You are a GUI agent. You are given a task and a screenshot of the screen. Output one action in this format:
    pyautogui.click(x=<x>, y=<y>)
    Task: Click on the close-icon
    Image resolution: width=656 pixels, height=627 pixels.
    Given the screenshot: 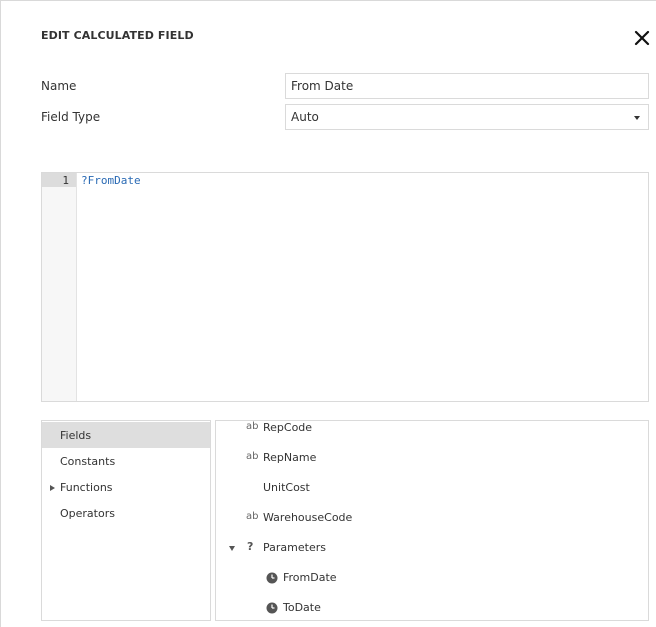 What is the action you would take?
    pyautogui.click(x=642, y=38)
    